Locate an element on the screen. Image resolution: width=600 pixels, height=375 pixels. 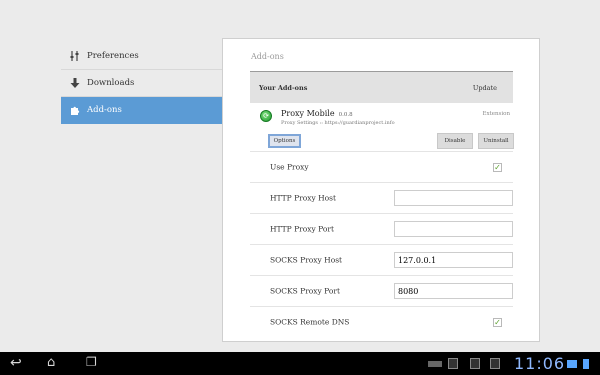
uninstall-button: Uninstall is located at coordinates (496, 141).